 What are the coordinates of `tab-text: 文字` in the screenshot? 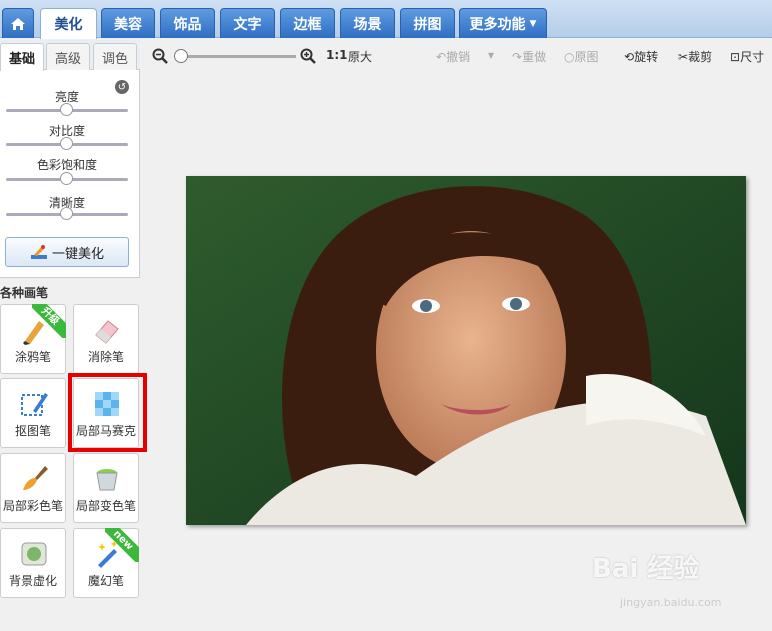 It's located at (247, 23).